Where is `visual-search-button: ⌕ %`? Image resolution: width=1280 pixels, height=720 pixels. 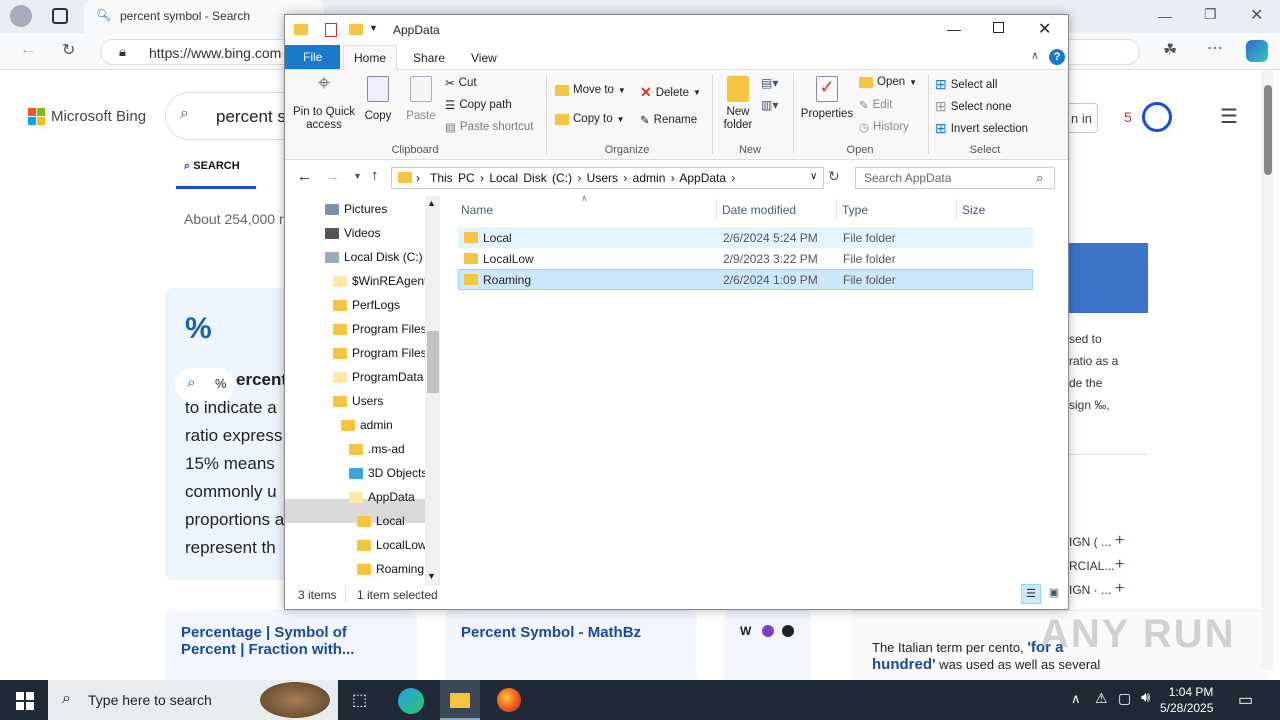 visual-search-button: ⌕ % is located at coordinates (205, 385).